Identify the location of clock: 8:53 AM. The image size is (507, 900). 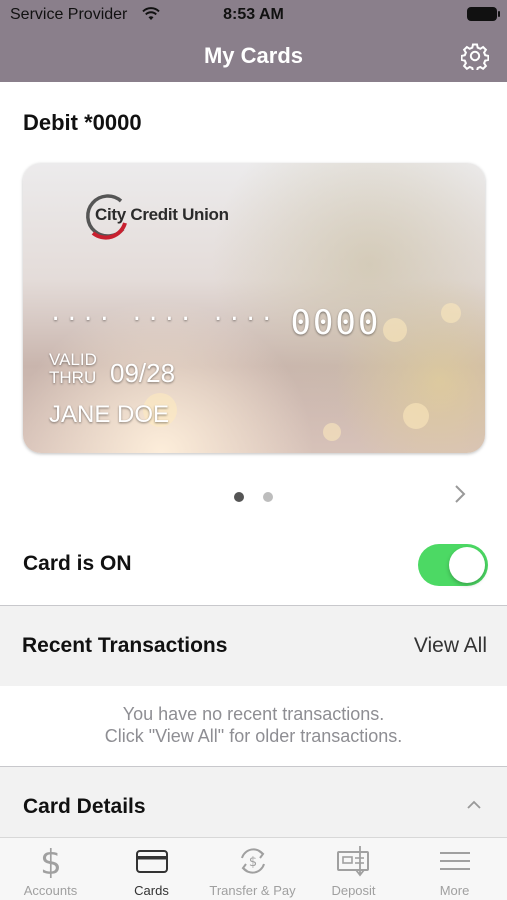
(253, 14).